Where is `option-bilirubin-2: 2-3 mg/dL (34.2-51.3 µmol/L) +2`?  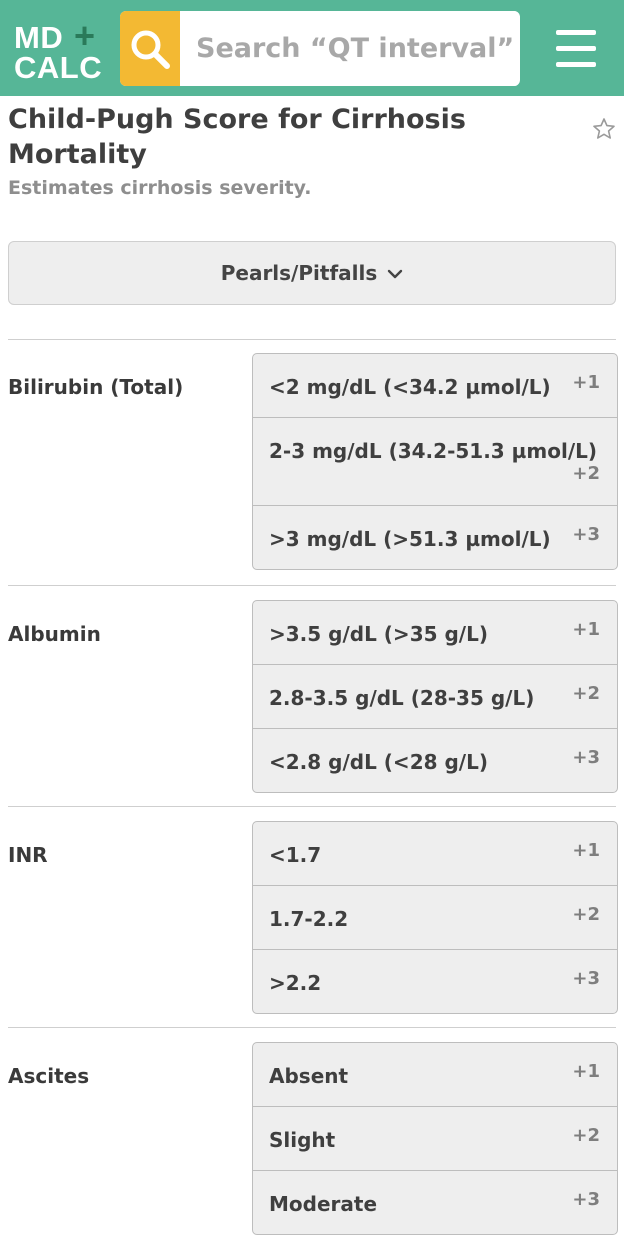
option-bilirubin-2: 2-3 mg/dL (34.2-51.3 µmol/L) +2 is located at coordinates (435, 461).